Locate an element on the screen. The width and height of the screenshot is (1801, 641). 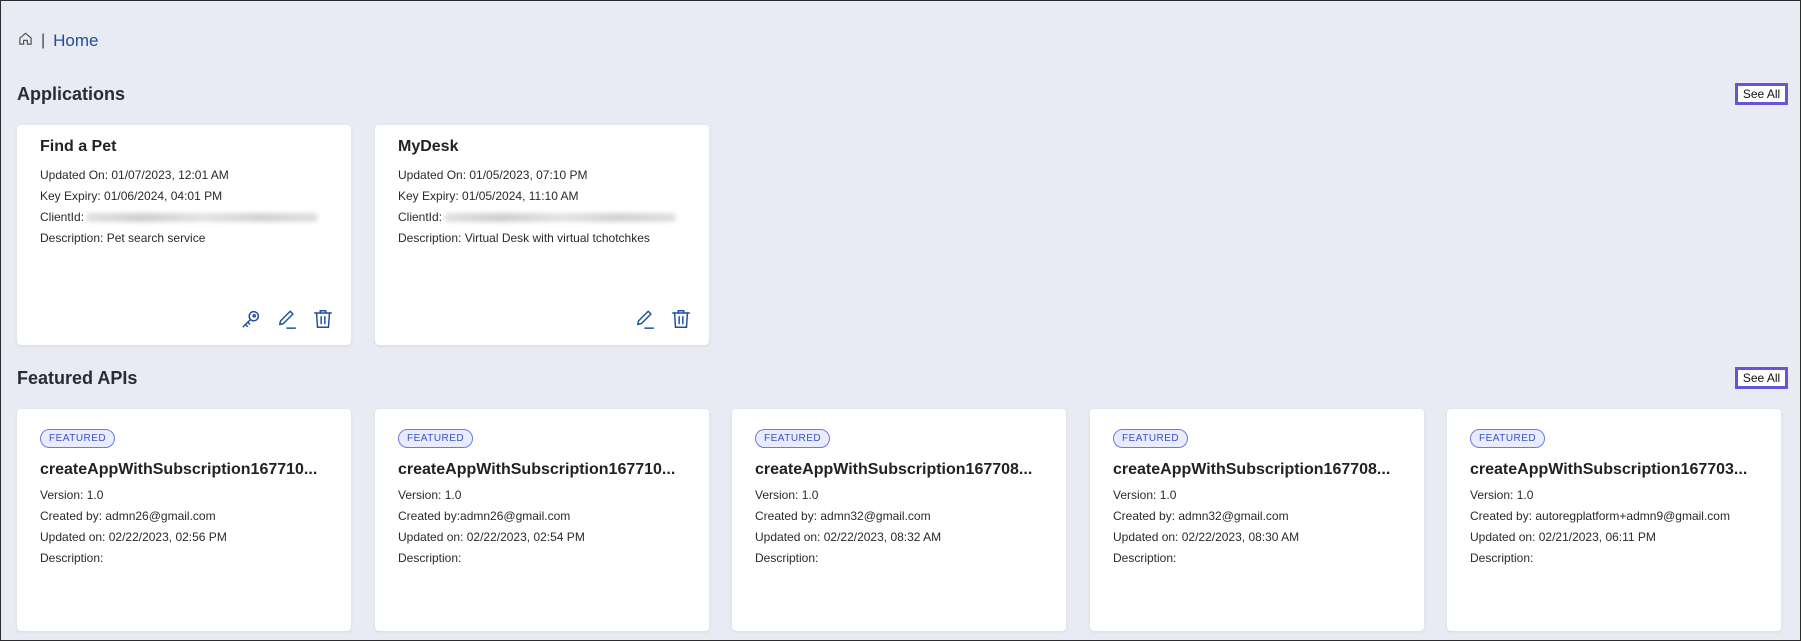
api-updated-on: Updated on: 02/22/2023, 08:32 AM is located at coordinates (848, 537).